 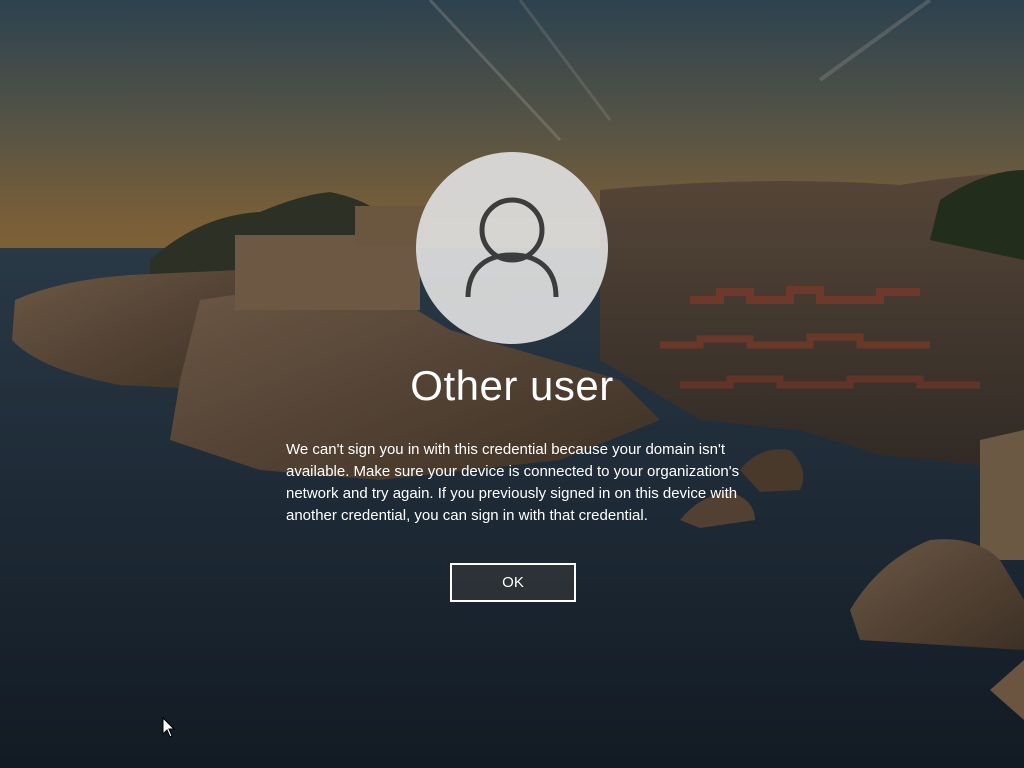 I want to click on user-silhouette-icon, so click(x=512, y=247).